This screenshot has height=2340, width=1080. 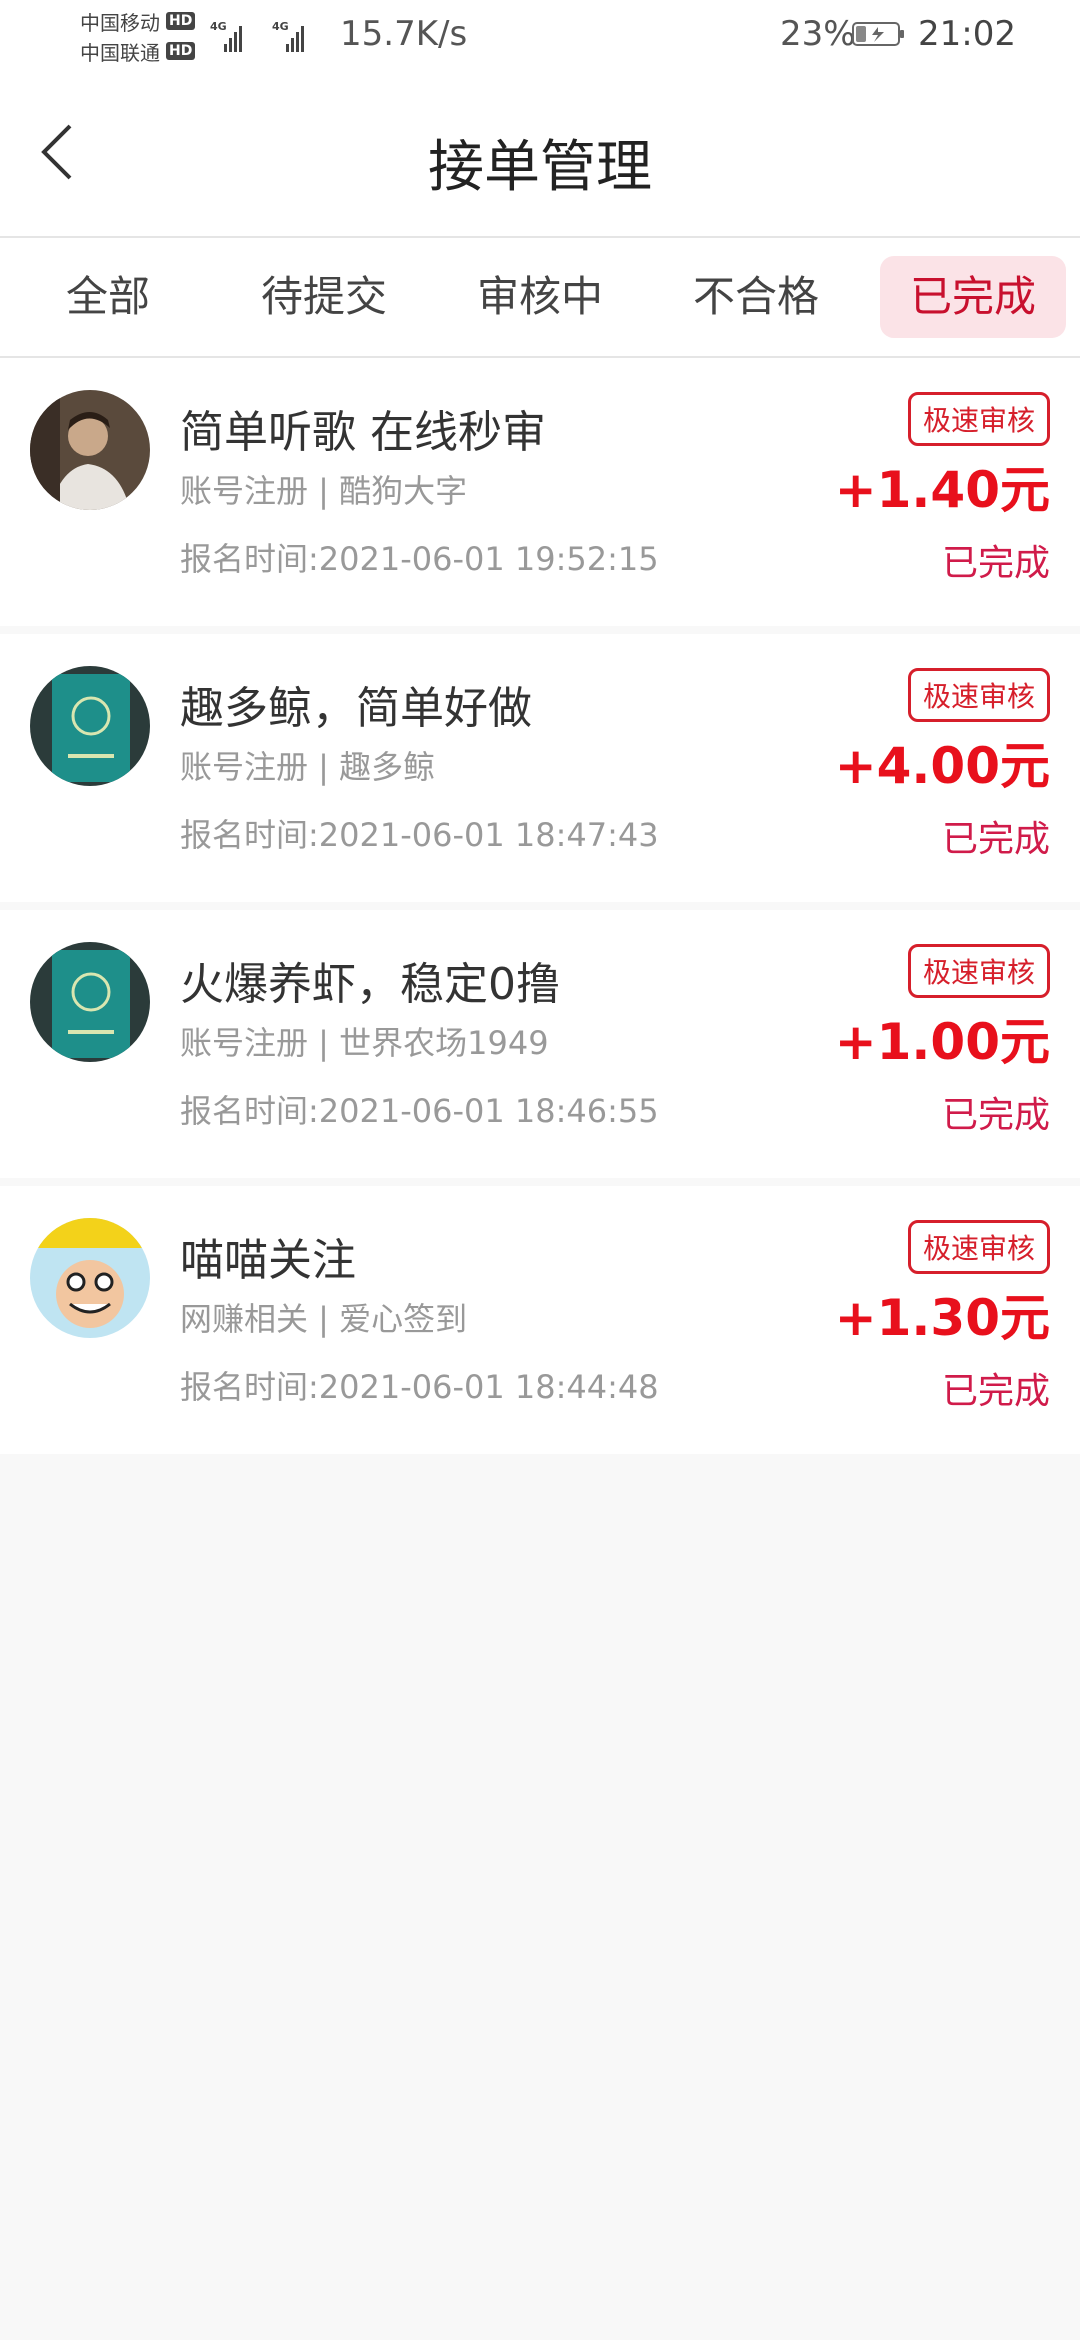 I want to click on clock: 21:02, so click(x=967, y=34).